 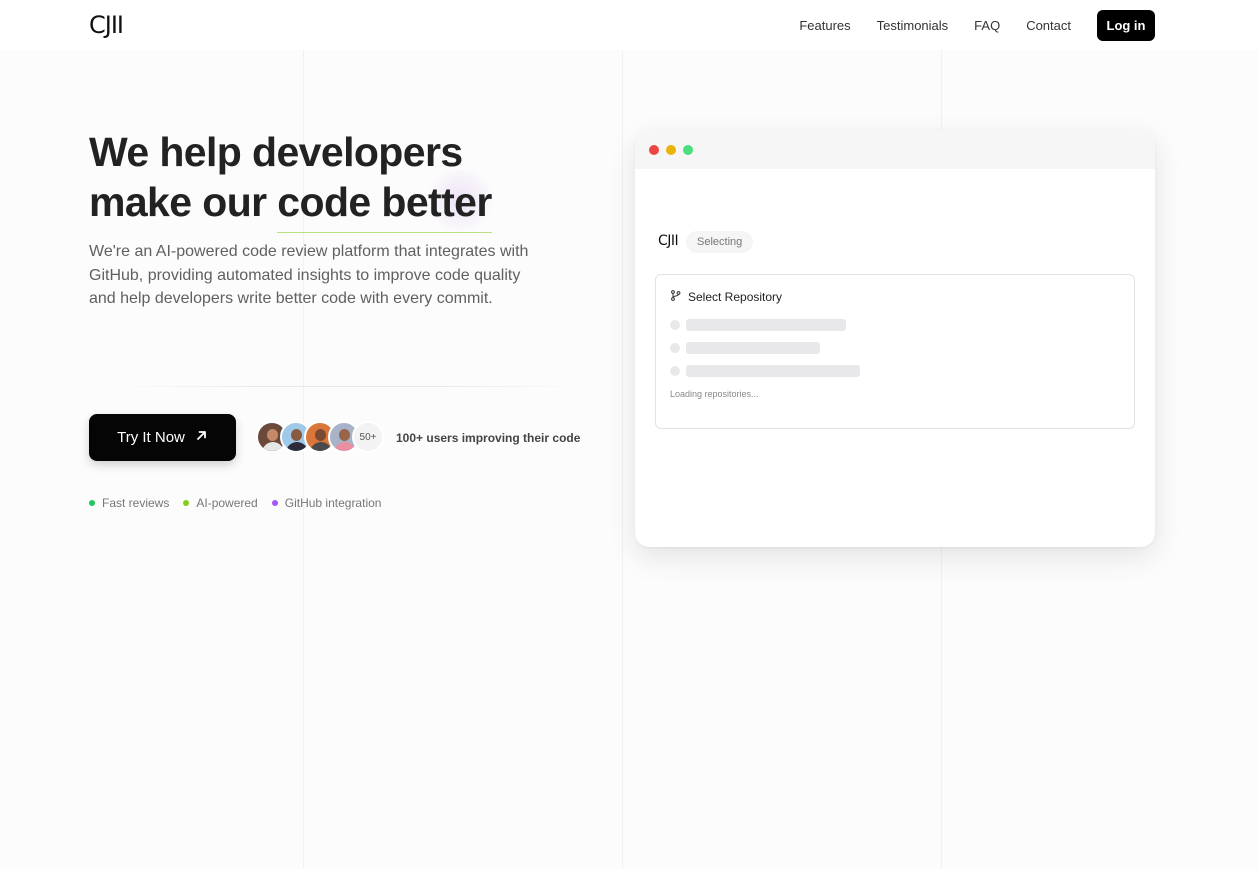 What do you see at coordinates (368, 437) in the screenshot?
I see `avatar-count-badge: 50+` at bounding box center [368, 437].